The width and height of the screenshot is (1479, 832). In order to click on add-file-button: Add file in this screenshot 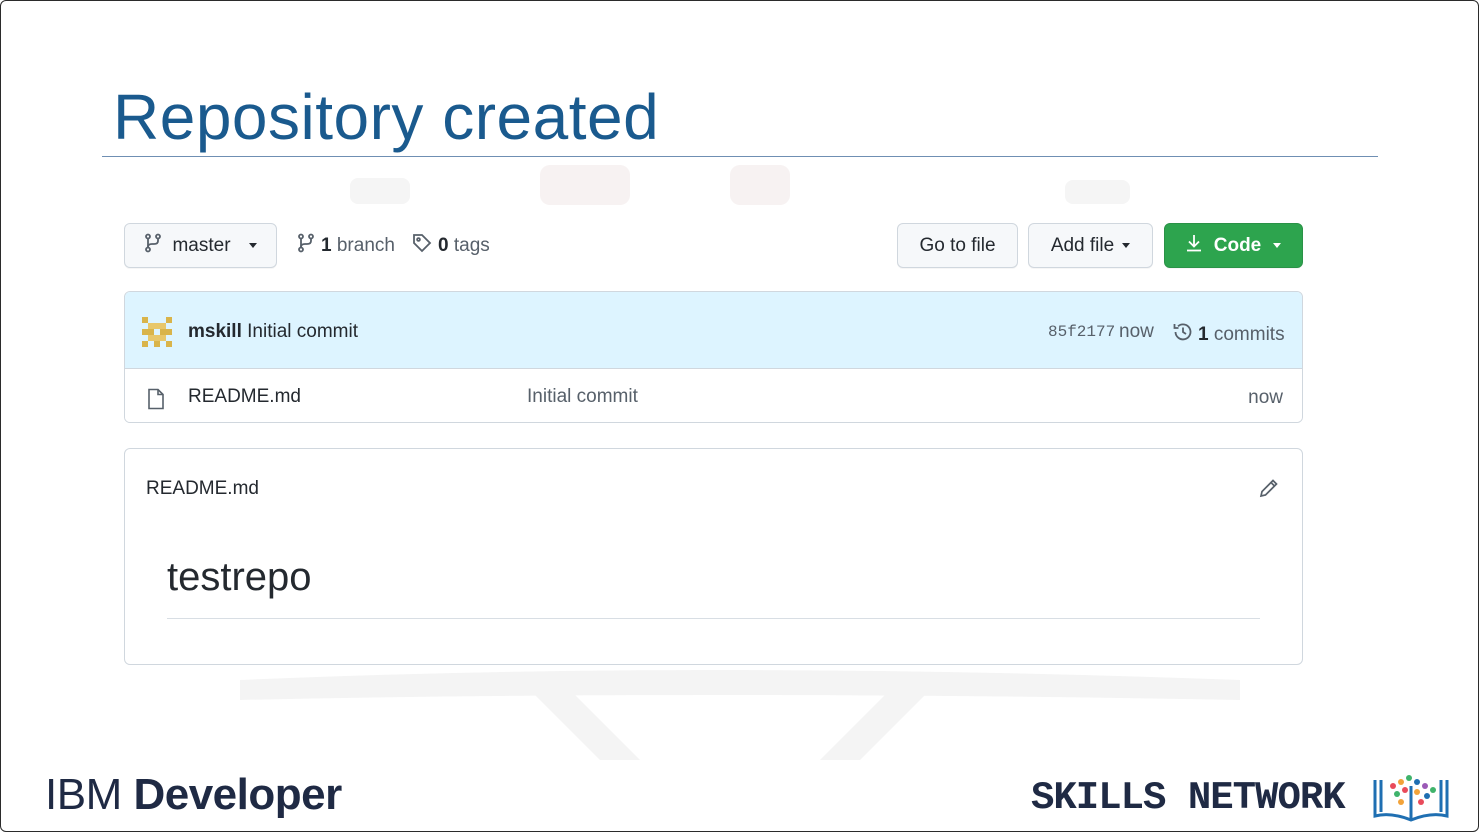, I will do `click(1090, 245)`.